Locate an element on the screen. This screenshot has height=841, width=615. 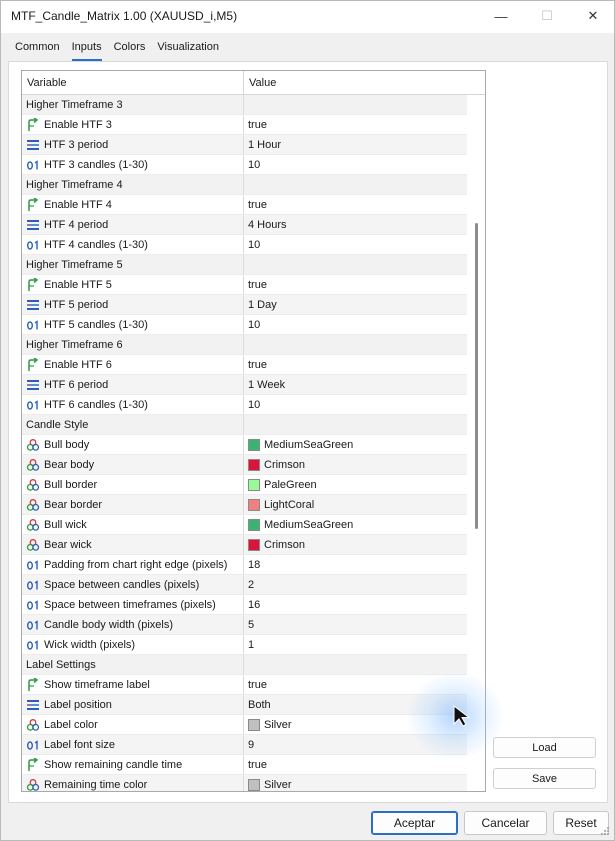
value-cell: 1 Week is located at coordinates (355, 384).